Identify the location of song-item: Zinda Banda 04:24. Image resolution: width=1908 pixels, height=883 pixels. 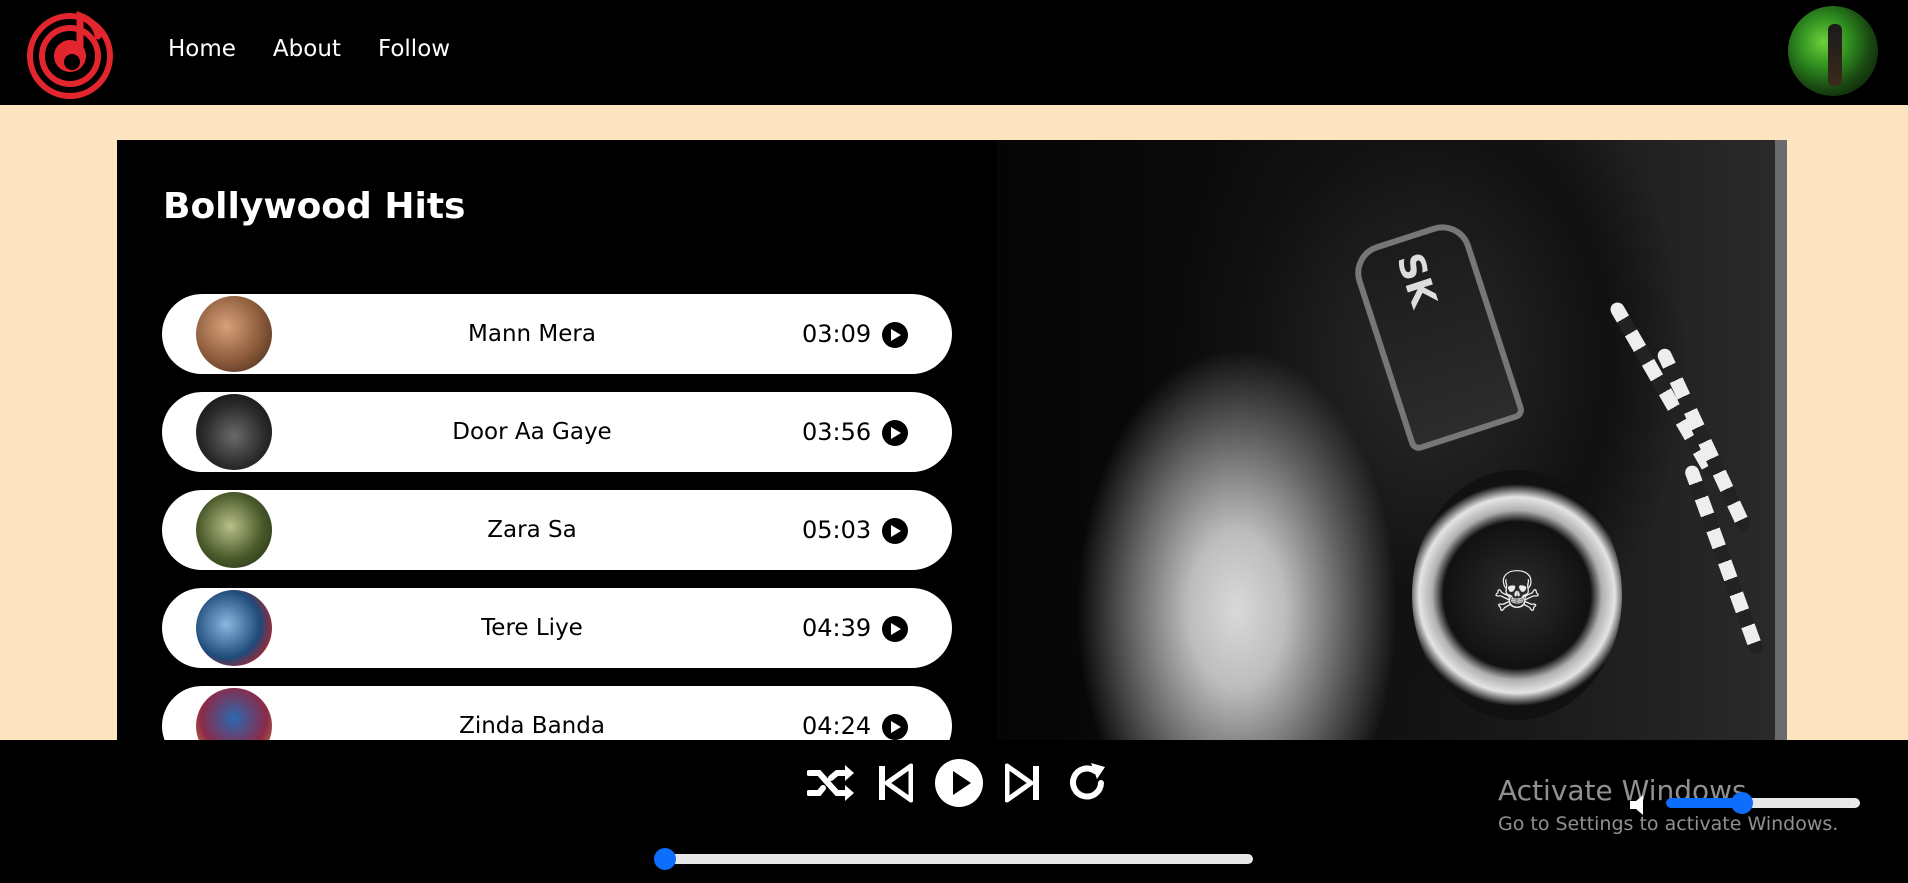
(557, 713).